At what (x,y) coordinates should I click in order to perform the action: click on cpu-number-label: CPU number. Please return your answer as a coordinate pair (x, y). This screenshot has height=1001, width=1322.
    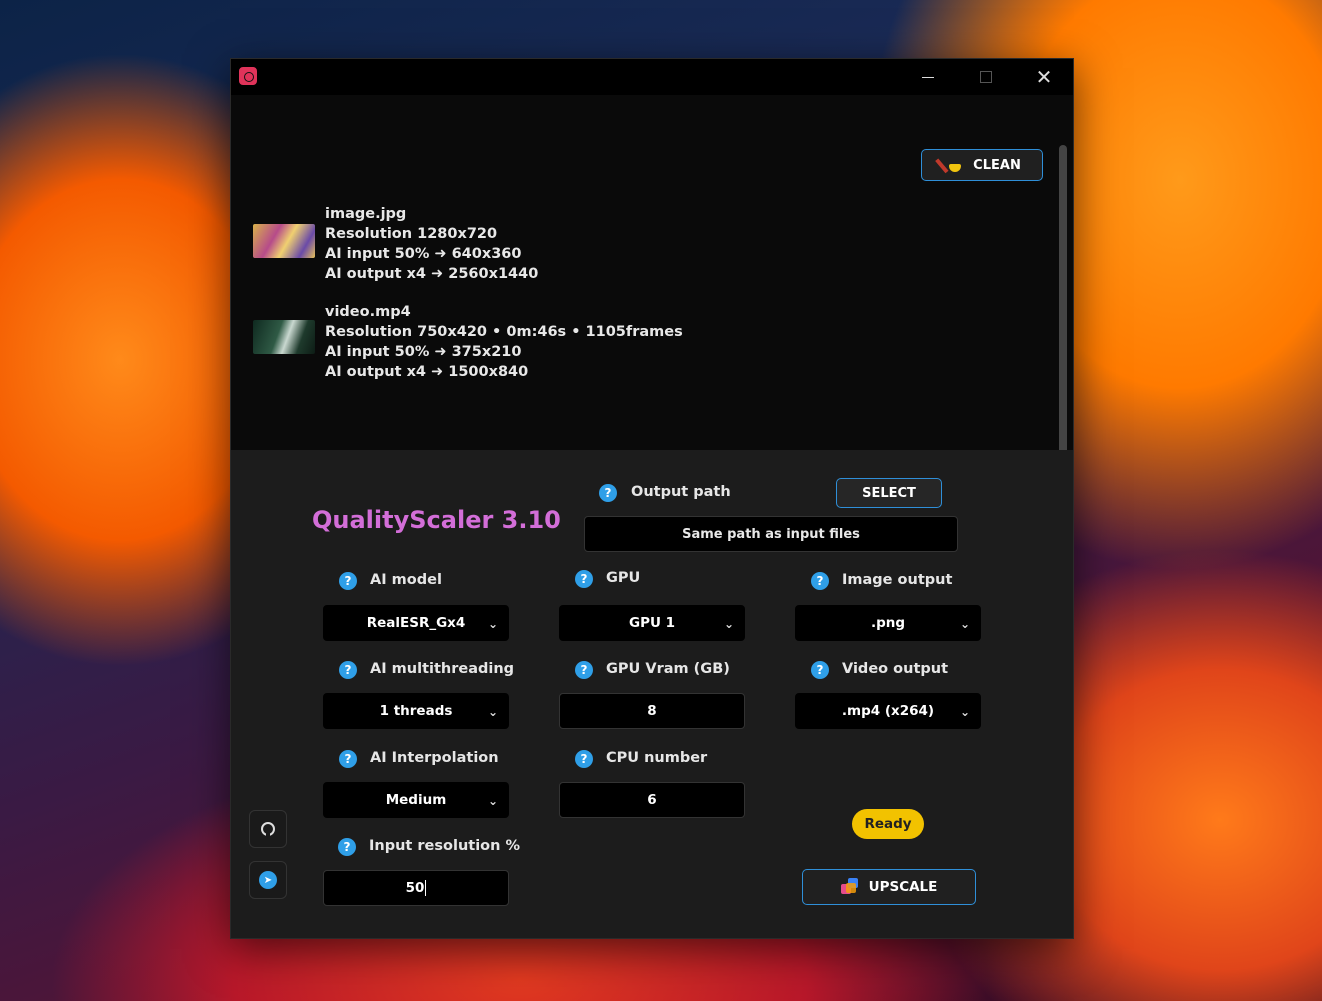
    Looking at the image, I should click on (657, 758).